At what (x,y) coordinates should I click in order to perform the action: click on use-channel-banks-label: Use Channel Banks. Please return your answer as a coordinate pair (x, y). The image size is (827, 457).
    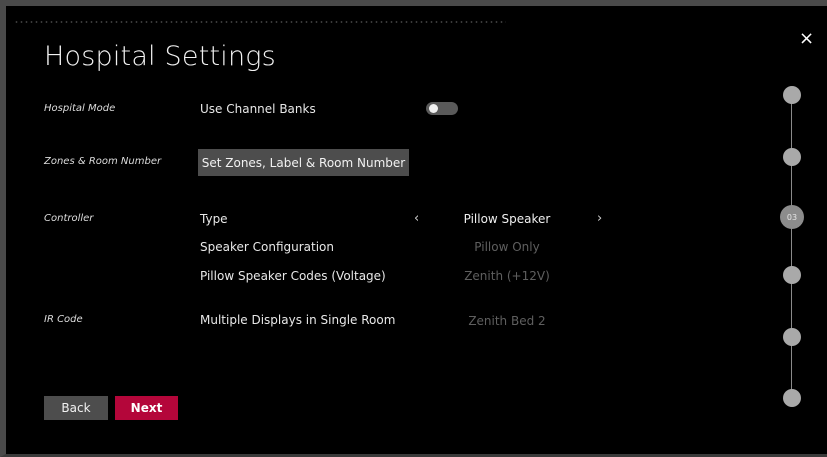
    Looking at the image, I should click on (258, 109).